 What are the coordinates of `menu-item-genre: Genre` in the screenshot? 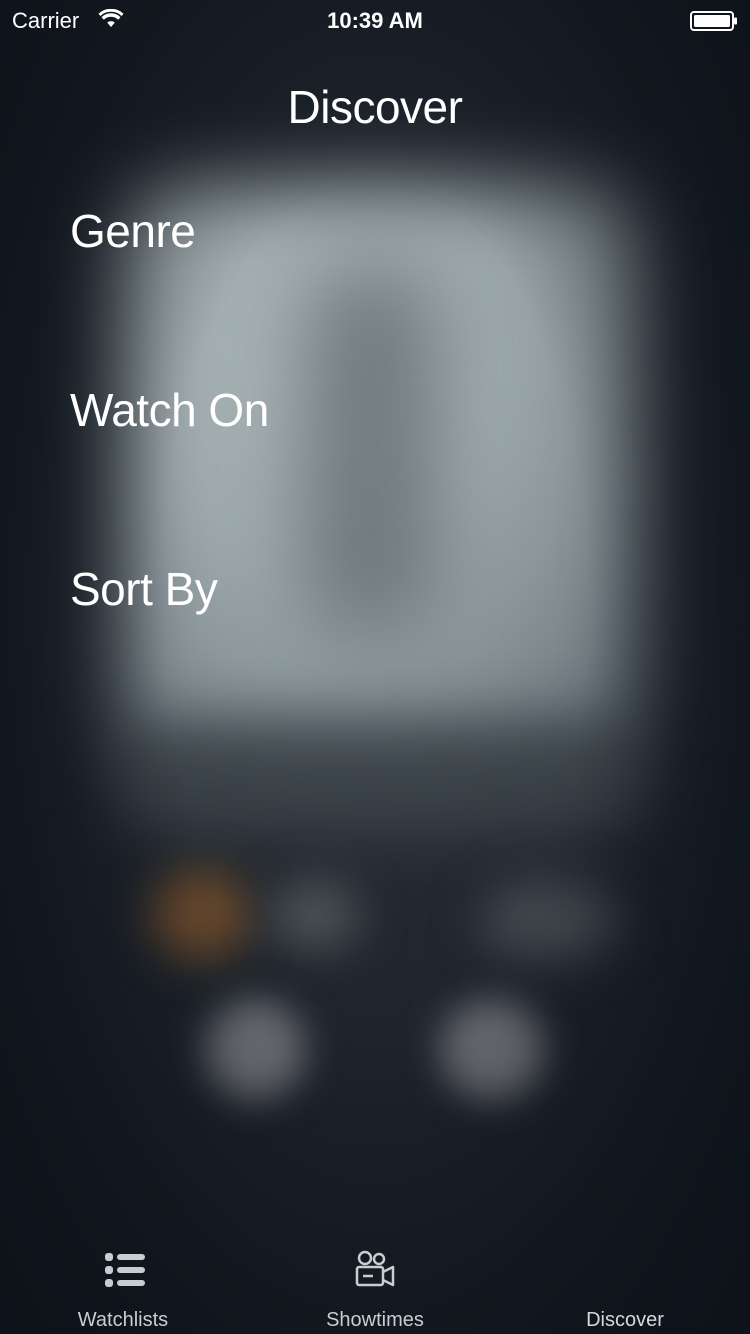 It's located at (133, 231).